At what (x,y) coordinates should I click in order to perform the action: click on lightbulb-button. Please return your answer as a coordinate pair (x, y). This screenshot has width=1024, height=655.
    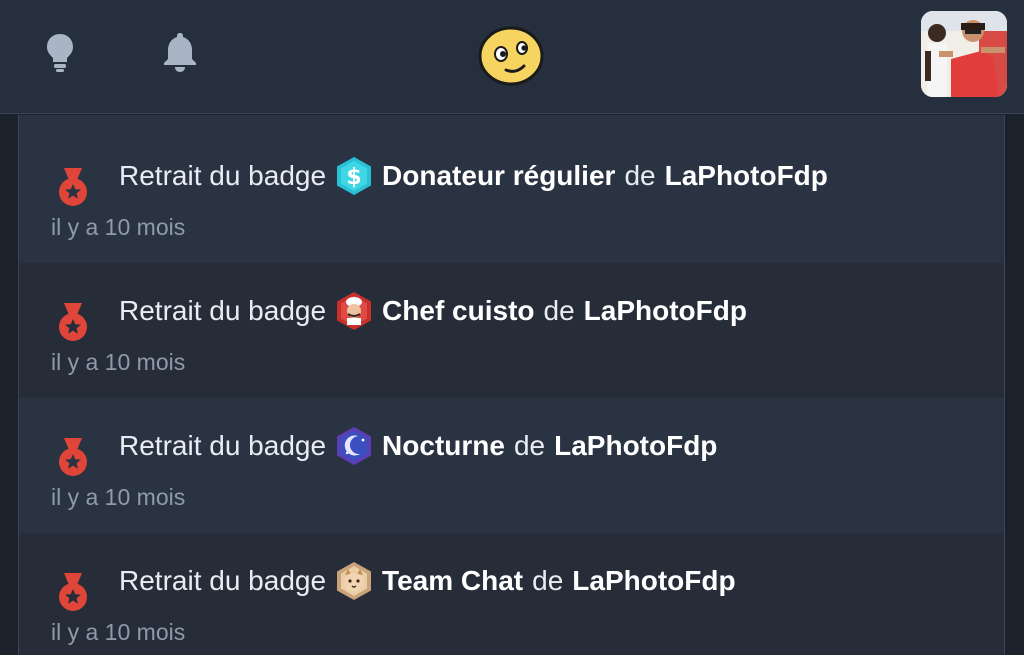
    Looking at the image, I should click on (60, 52).